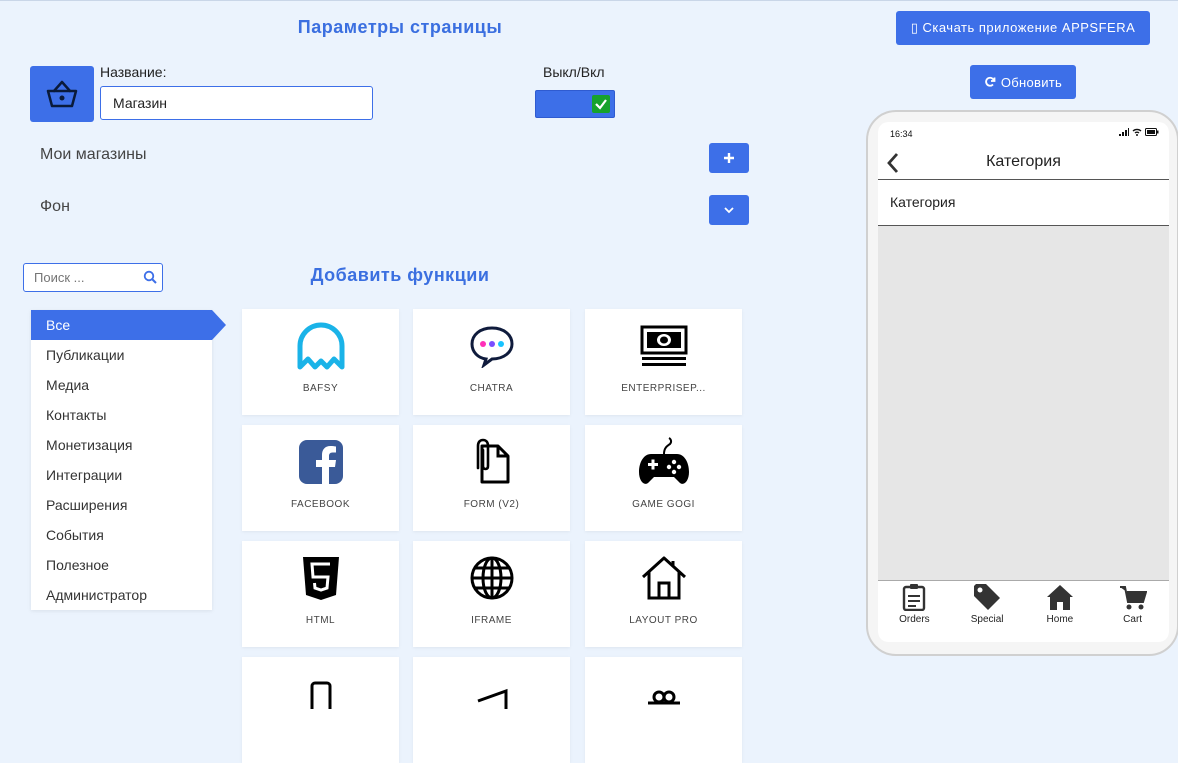  Describe the element at coordinates (1023, 134) in the screenshot. I see `status-bar: 16:34` at that location.